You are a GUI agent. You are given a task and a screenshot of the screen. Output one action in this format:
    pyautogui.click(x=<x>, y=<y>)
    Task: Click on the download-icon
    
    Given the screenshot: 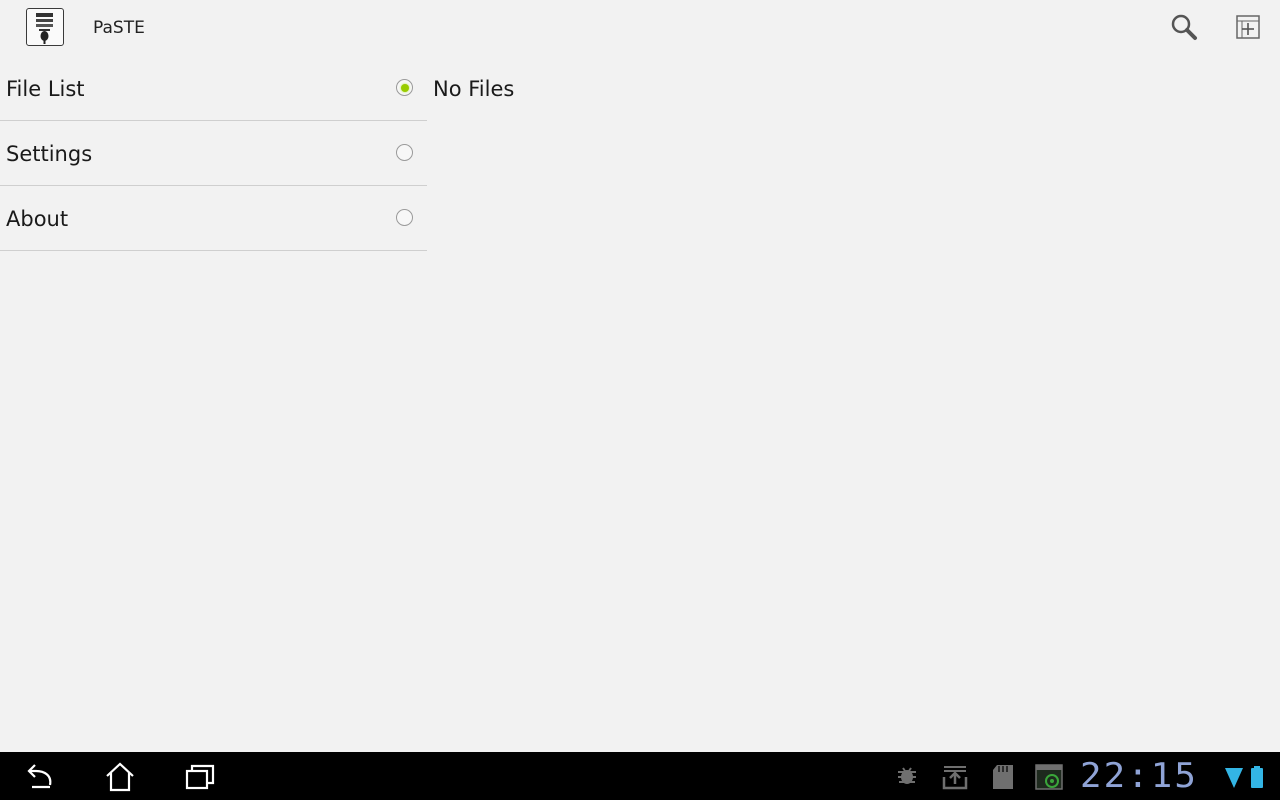 What is the action you would take?
    pyautogui.click(x=955, y=777)
    